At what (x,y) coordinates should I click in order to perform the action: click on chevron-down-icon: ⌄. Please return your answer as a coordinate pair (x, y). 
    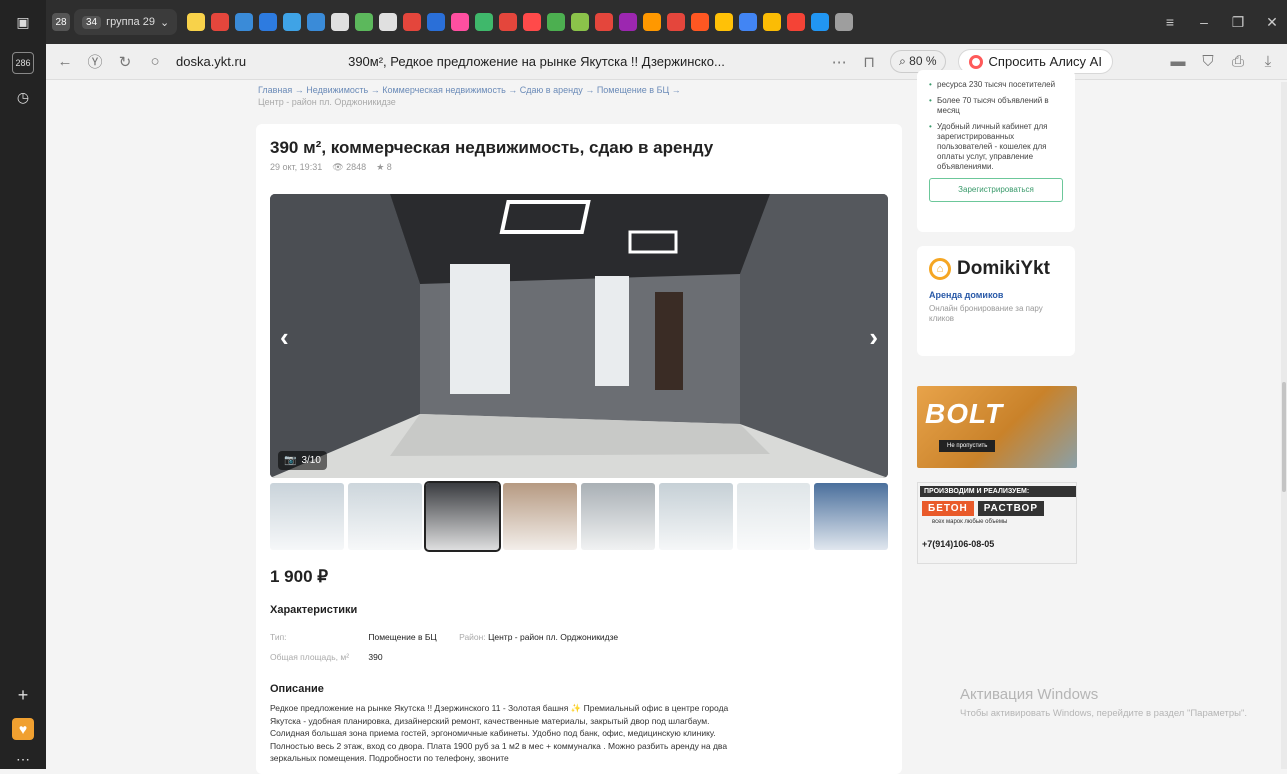
    Looking at the image, I should click on (164, 22).